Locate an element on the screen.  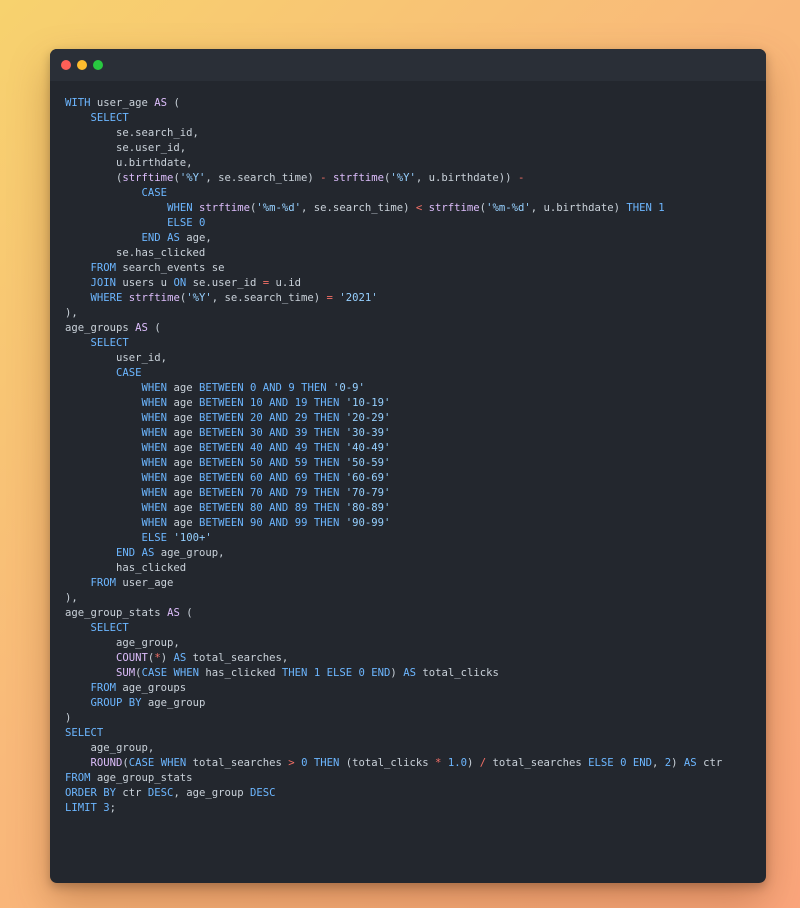
code-token: se.user_id is located at coordinates (224, 283).